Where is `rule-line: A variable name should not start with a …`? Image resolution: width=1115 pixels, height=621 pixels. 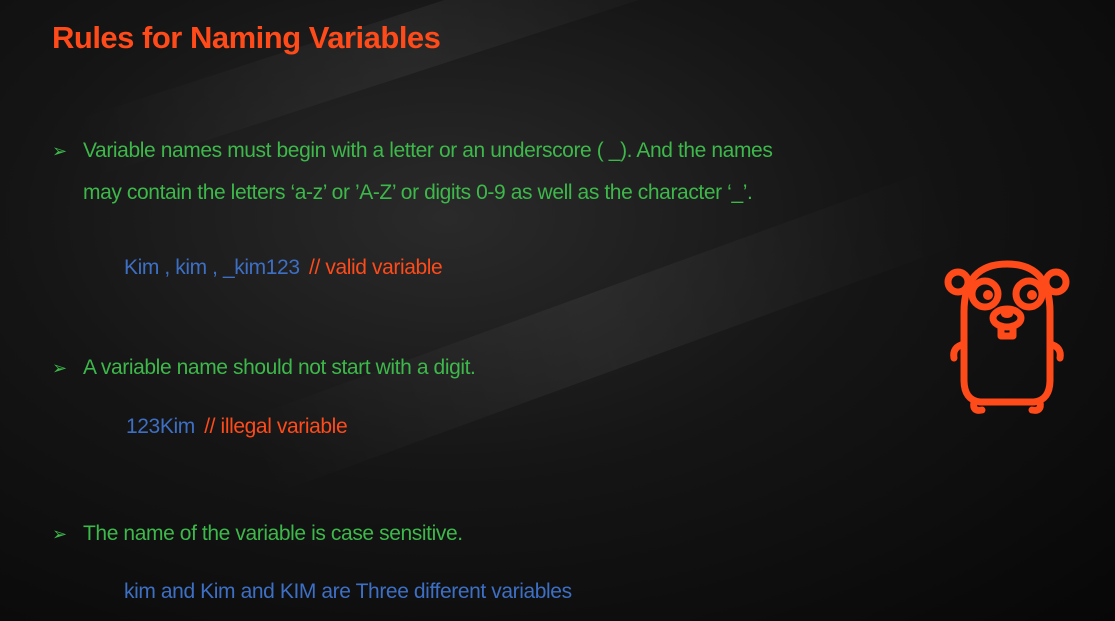
rule-line: A variable name should not start with a … is located at coordinates (279, 367).